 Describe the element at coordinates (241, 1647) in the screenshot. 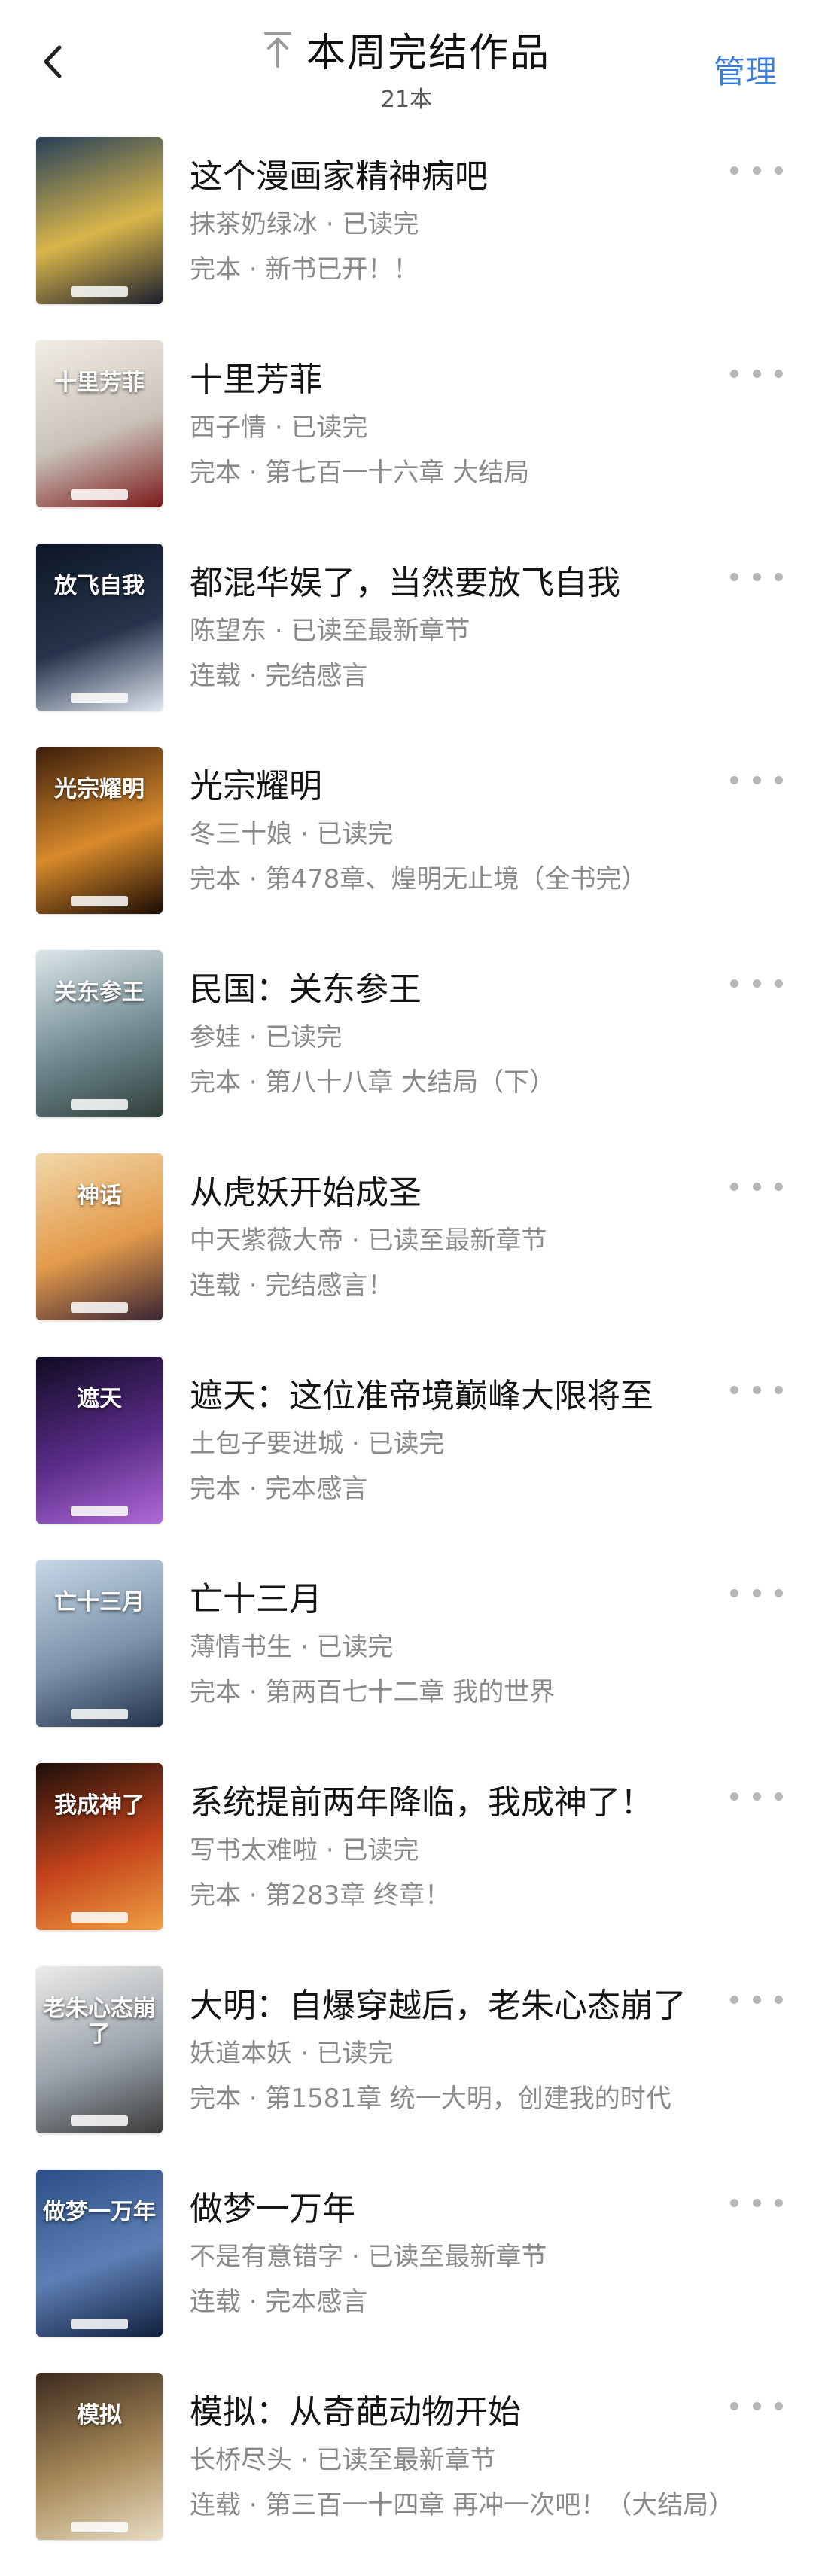

I see `book-author: 薄情书生` at that location.